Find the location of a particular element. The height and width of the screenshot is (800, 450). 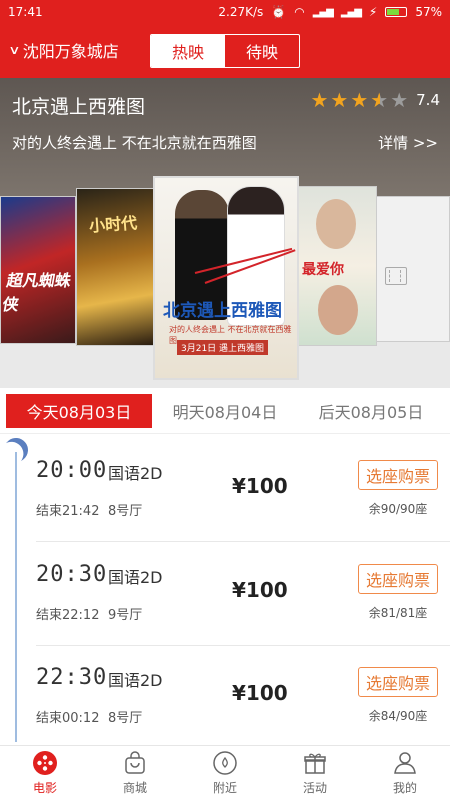

date-tab-day-after: 后天08月05日 is located at coordinates (371, 411).